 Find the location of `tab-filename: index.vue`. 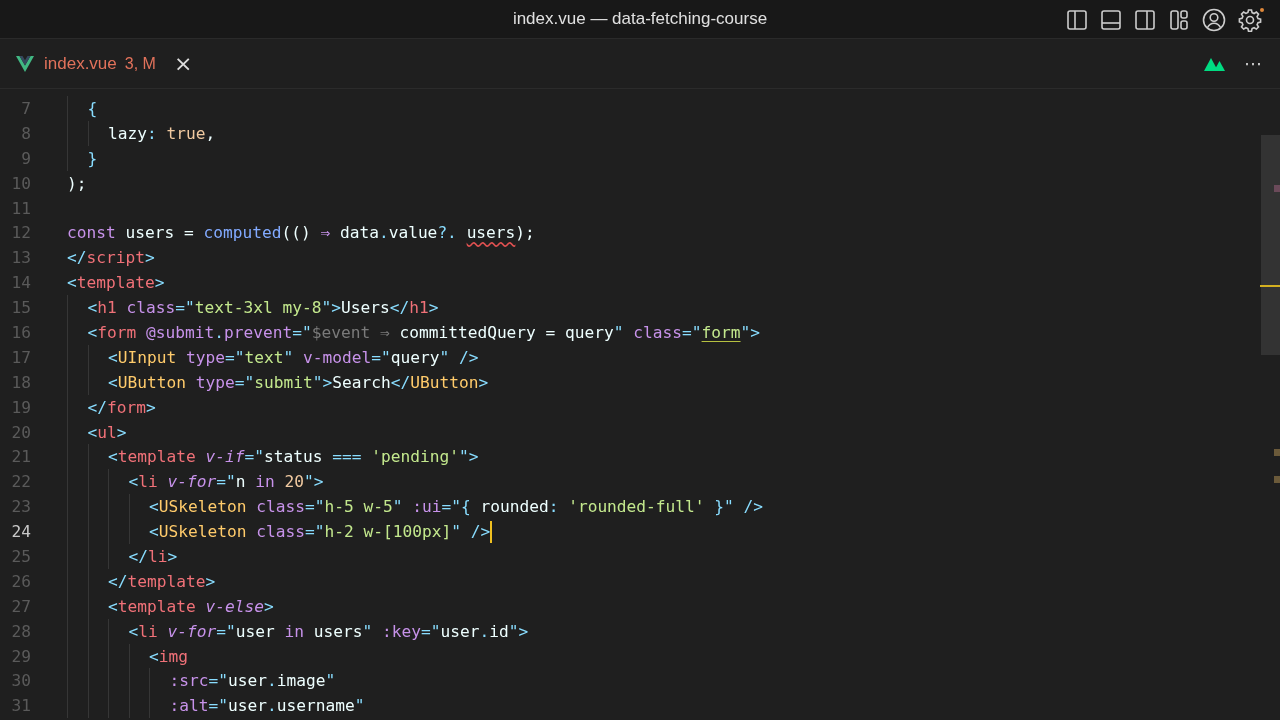

tab-filename: index.vue is located at coordinates (80, 63).